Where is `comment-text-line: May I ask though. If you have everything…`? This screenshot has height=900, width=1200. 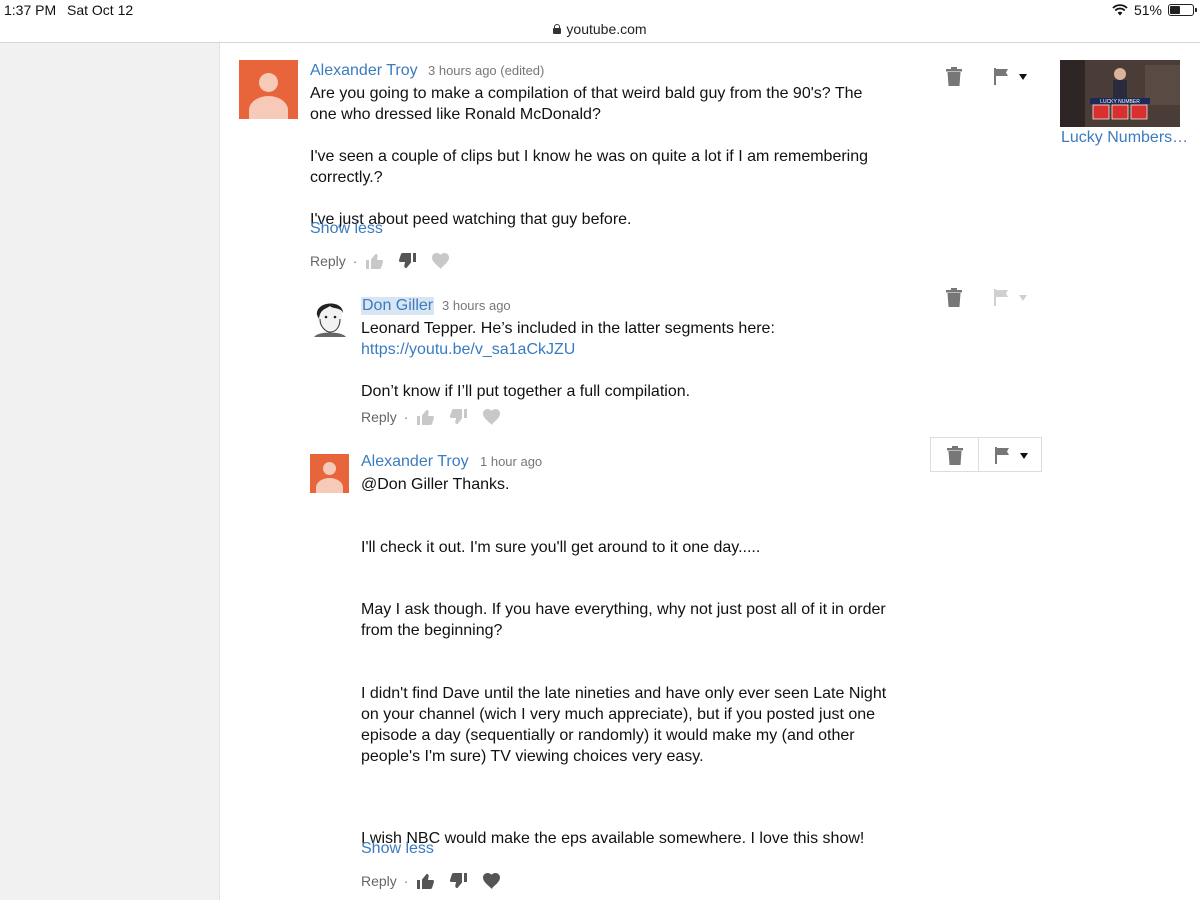 comment-text-line: May I ask though. If you have everything… is located at coordinates (623, 609).